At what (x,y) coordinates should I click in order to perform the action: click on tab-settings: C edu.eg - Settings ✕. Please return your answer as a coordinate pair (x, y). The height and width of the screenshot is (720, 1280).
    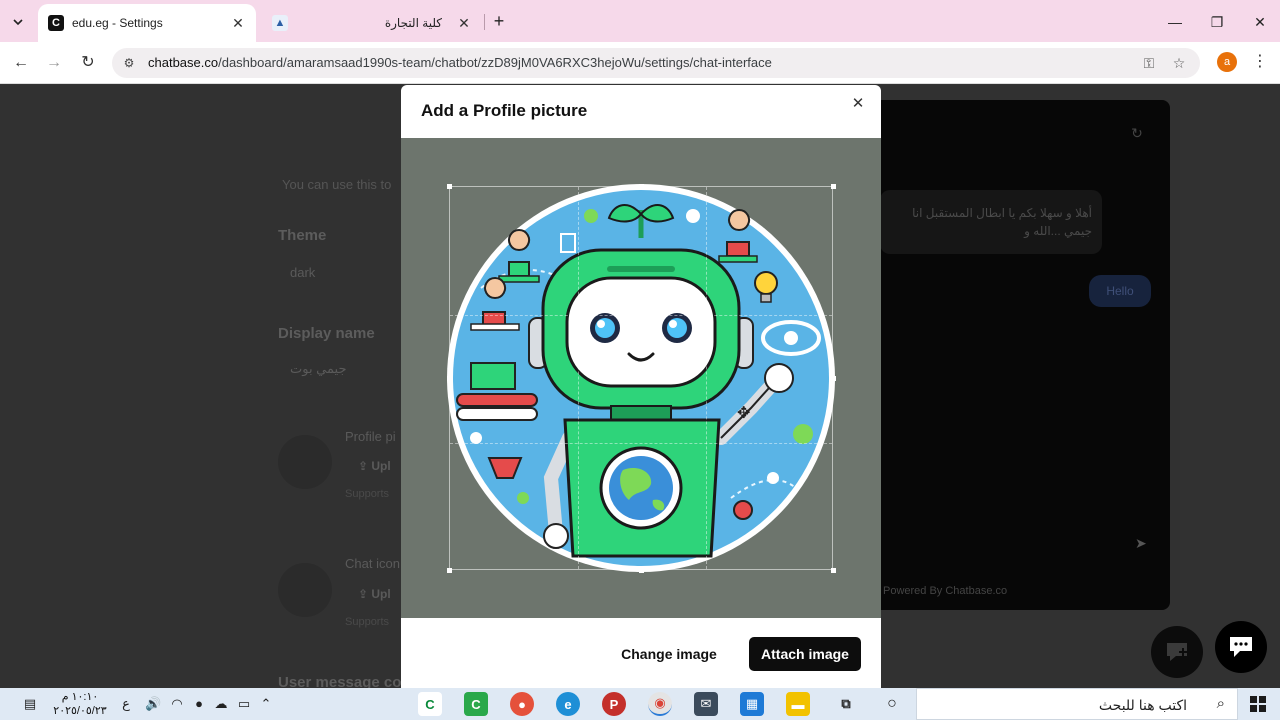
    Looking at the image, I should click on (147, 23).